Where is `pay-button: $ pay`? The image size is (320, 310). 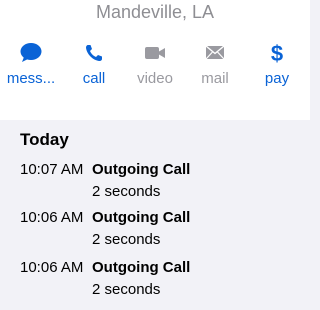
pay-button: $ pay is located at coordinates (277, 68).